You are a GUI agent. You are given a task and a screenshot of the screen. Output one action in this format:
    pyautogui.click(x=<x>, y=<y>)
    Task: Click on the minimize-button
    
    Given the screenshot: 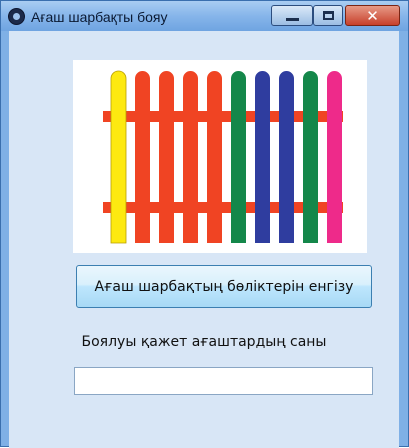 What is the action you would take?
    pyautogui.click(x=292, y=15)
    